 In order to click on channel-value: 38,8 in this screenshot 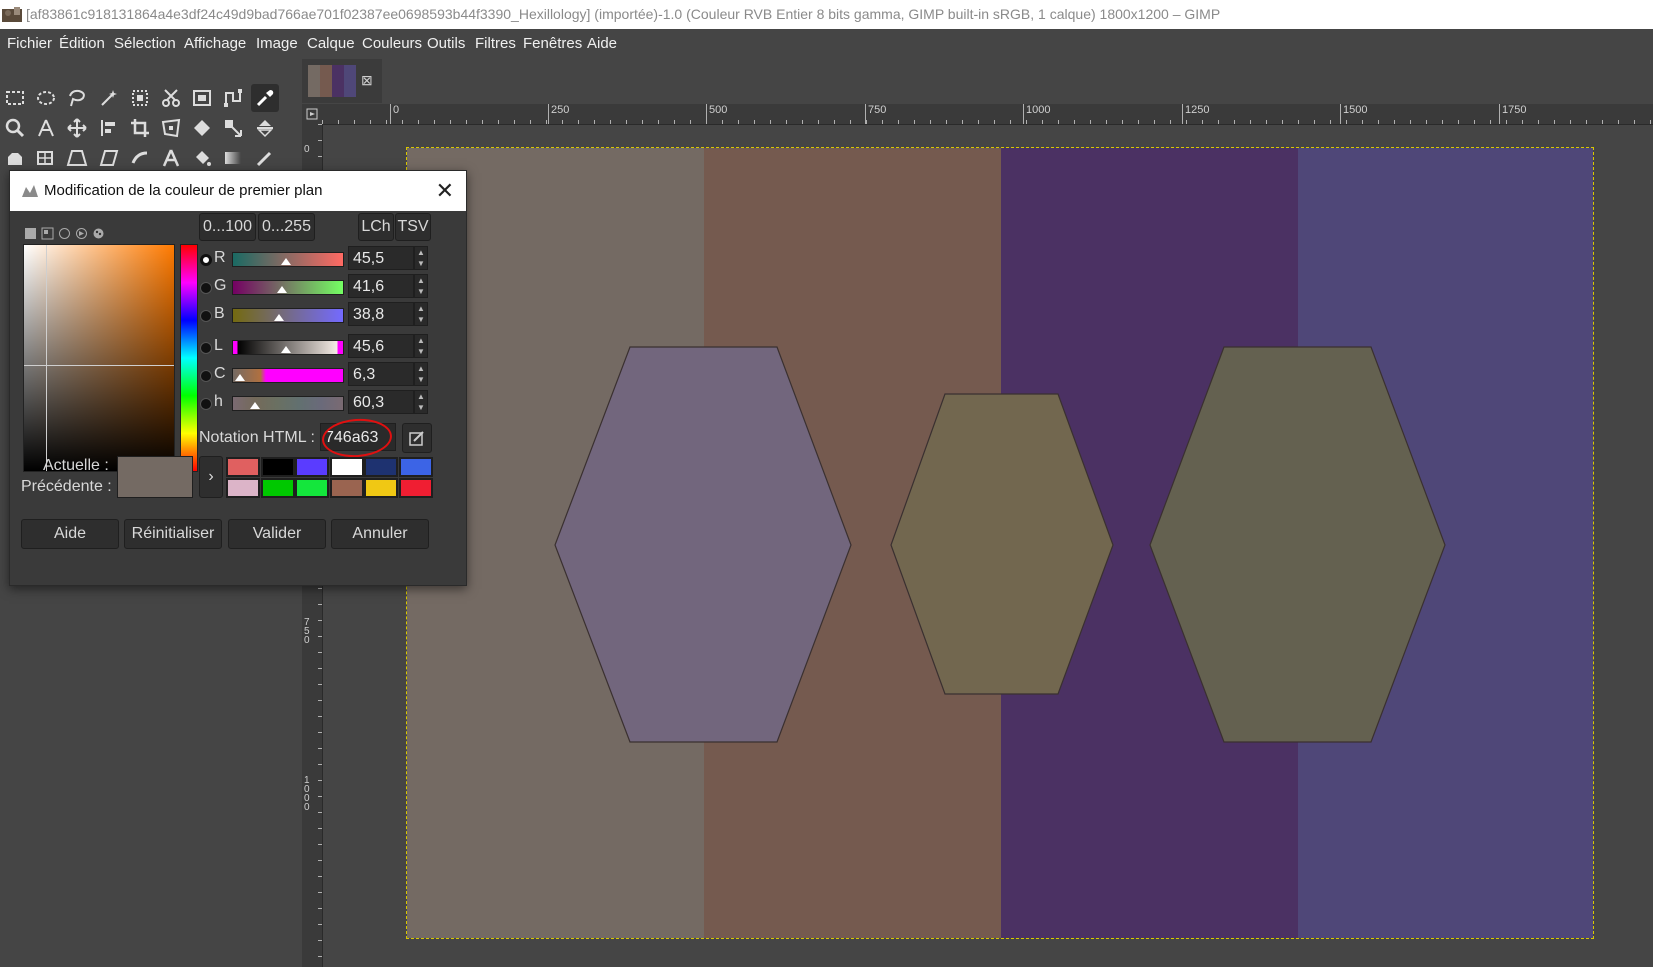, I will do `click(381, 314)`.